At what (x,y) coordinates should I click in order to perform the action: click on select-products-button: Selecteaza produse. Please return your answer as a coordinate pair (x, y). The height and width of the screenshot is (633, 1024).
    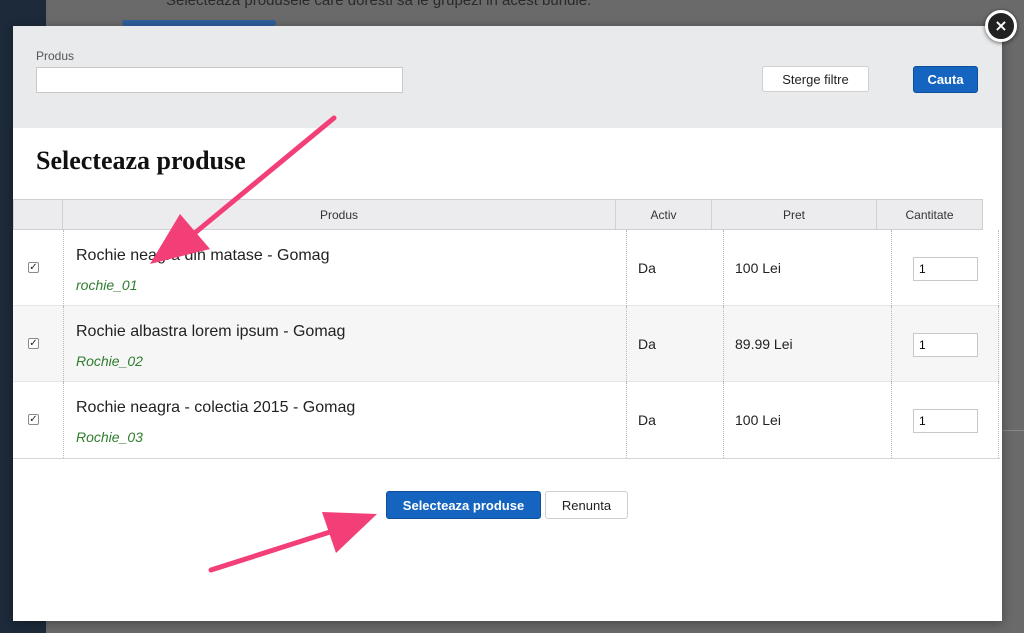
    Looking at the image, I should click on (463, 505).